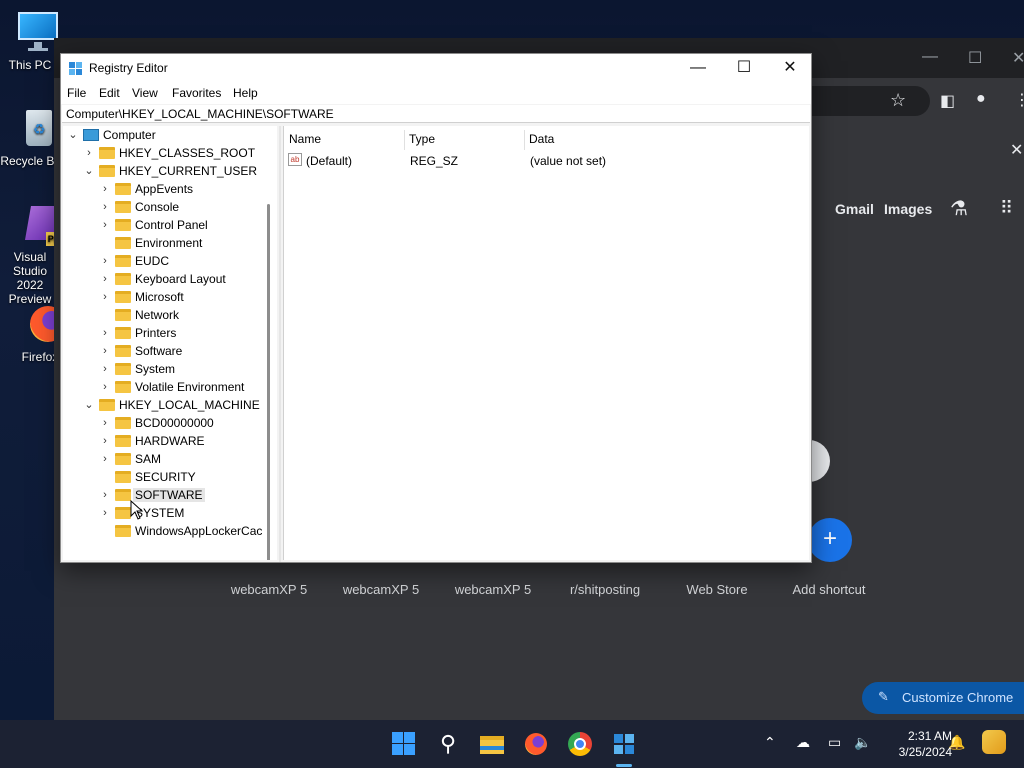  What do you see at coordinates (624, 748) in the screenshot?
I see `regedit-icon` at bounding box center [624, 748].